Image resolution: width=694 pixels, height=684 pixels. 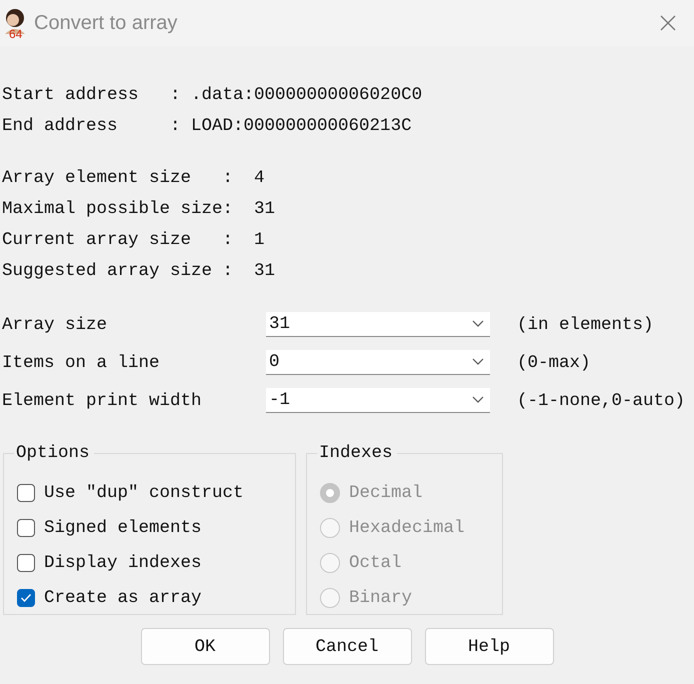 What do you see at coordinates (668, 23) in the screenshot?
I see `close-icon` at bounding box center [668, 23].